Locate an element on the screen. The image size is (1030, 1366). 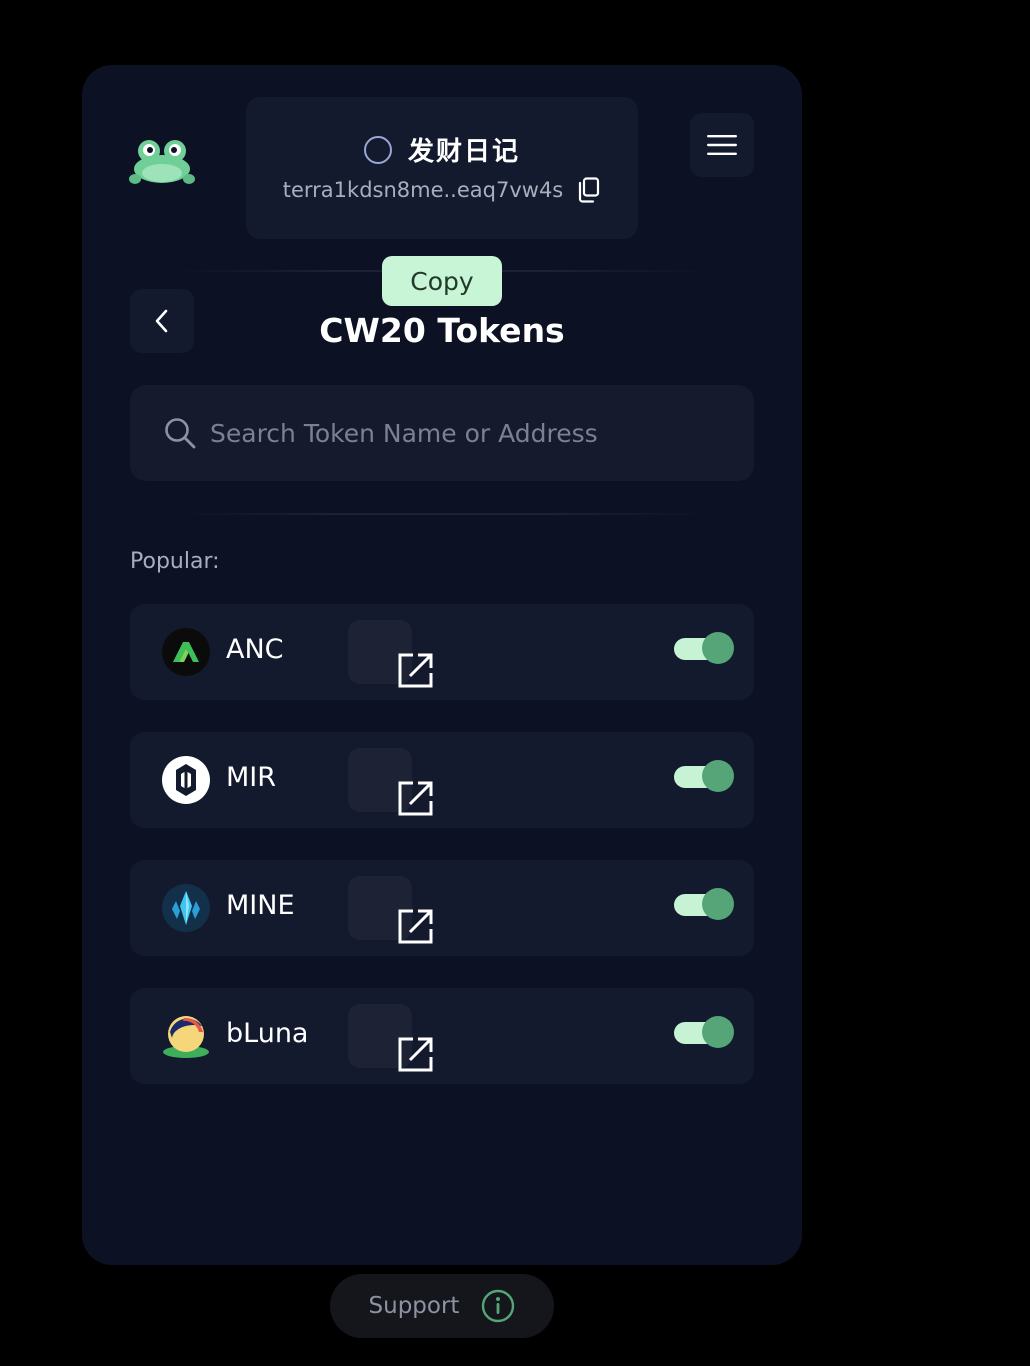
copy-tooltip: Copy is located at coordinates (442, 281).